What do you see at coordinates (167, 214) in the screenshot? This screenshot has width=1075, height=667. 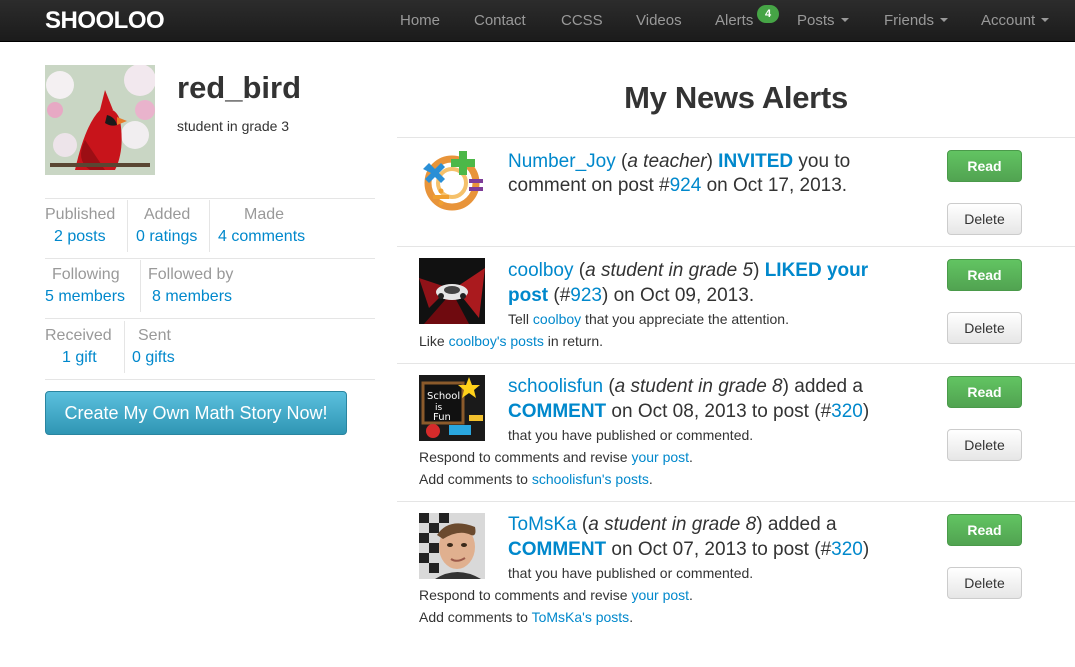 I see `added-label: Added` at bounding box center [167, 214].